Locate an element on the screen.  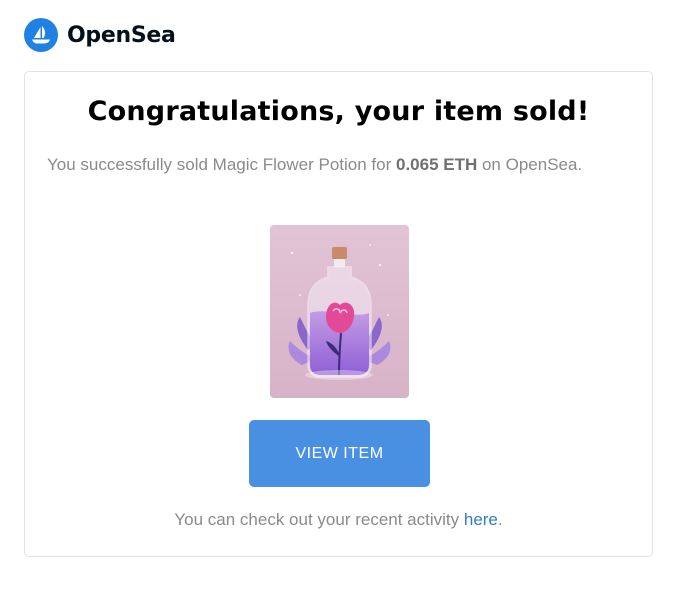
view-item-button: VIEW ITEM is located at coordinates (339, 453).